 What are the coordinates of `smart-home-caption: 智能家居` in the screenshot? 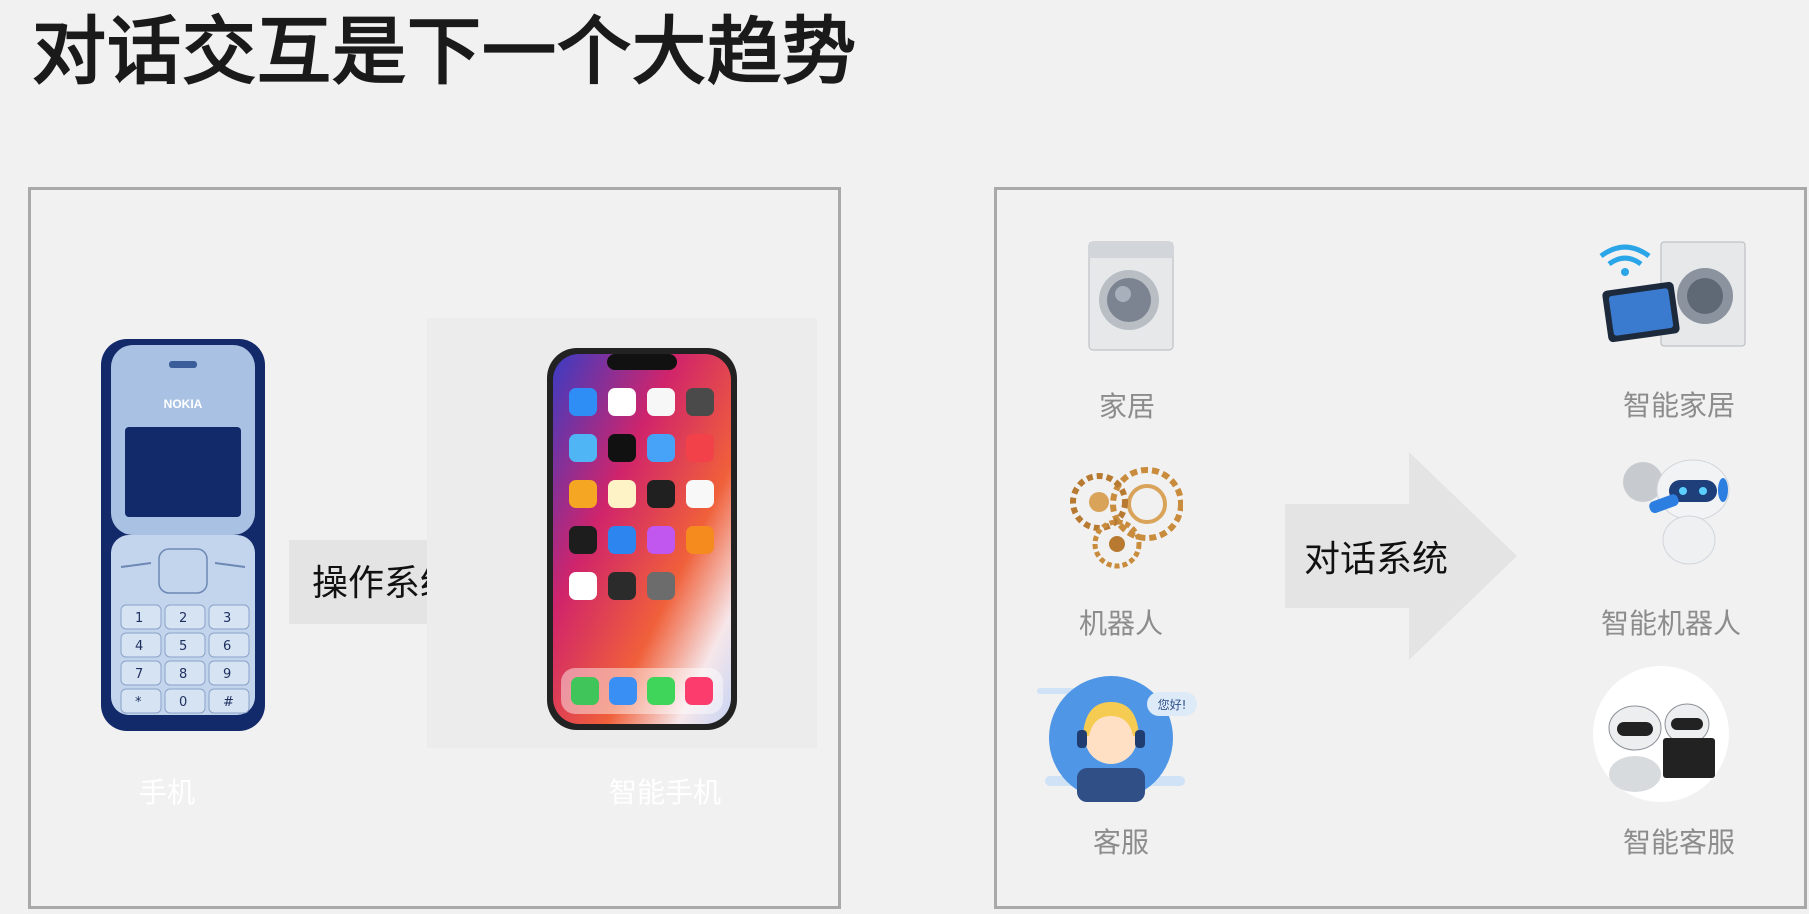 It's located at (1679, 405).